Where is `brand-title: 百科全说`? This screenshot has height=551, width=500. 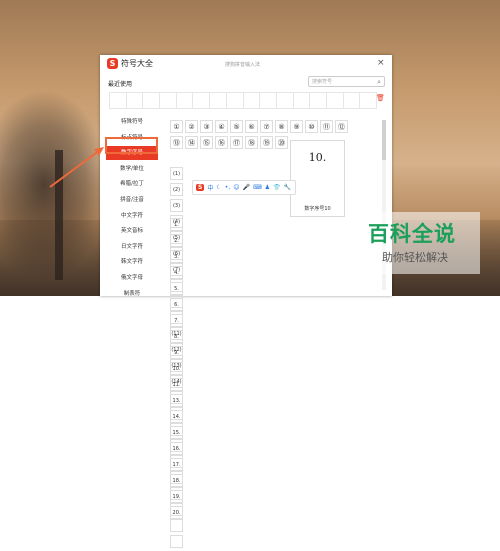
brand-title: 百科全说 is located at coordinates (412, 234).